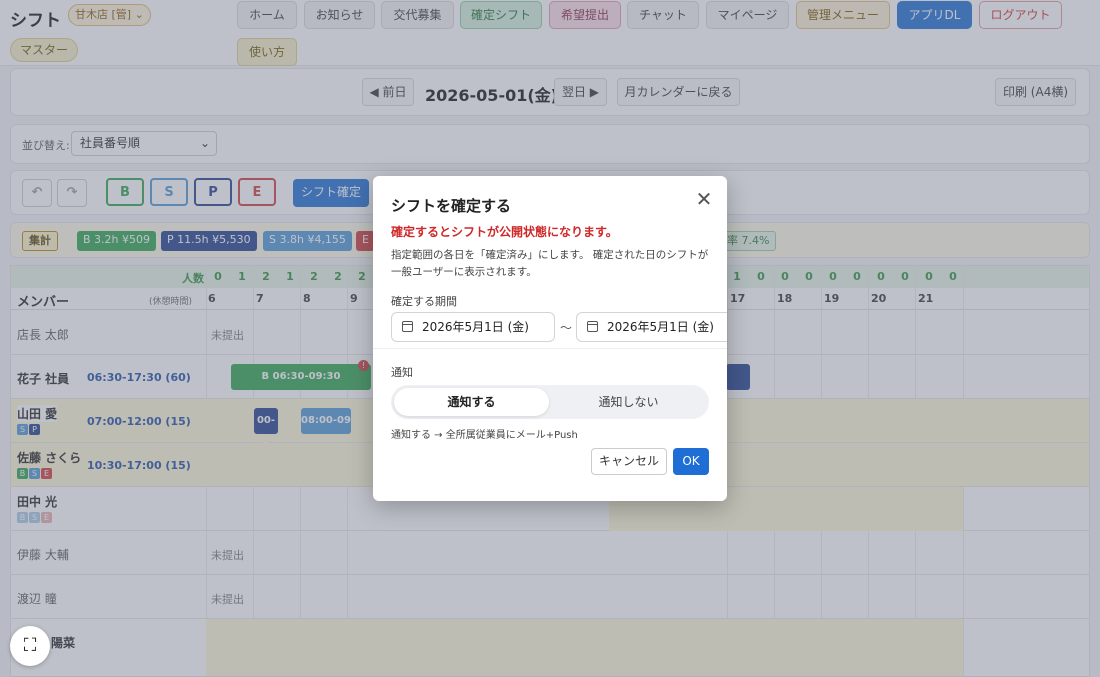  What do you see at coordinates (691, 461) in the screenshot?
I see `ok-button: OK` at bounding box center [691, 461].